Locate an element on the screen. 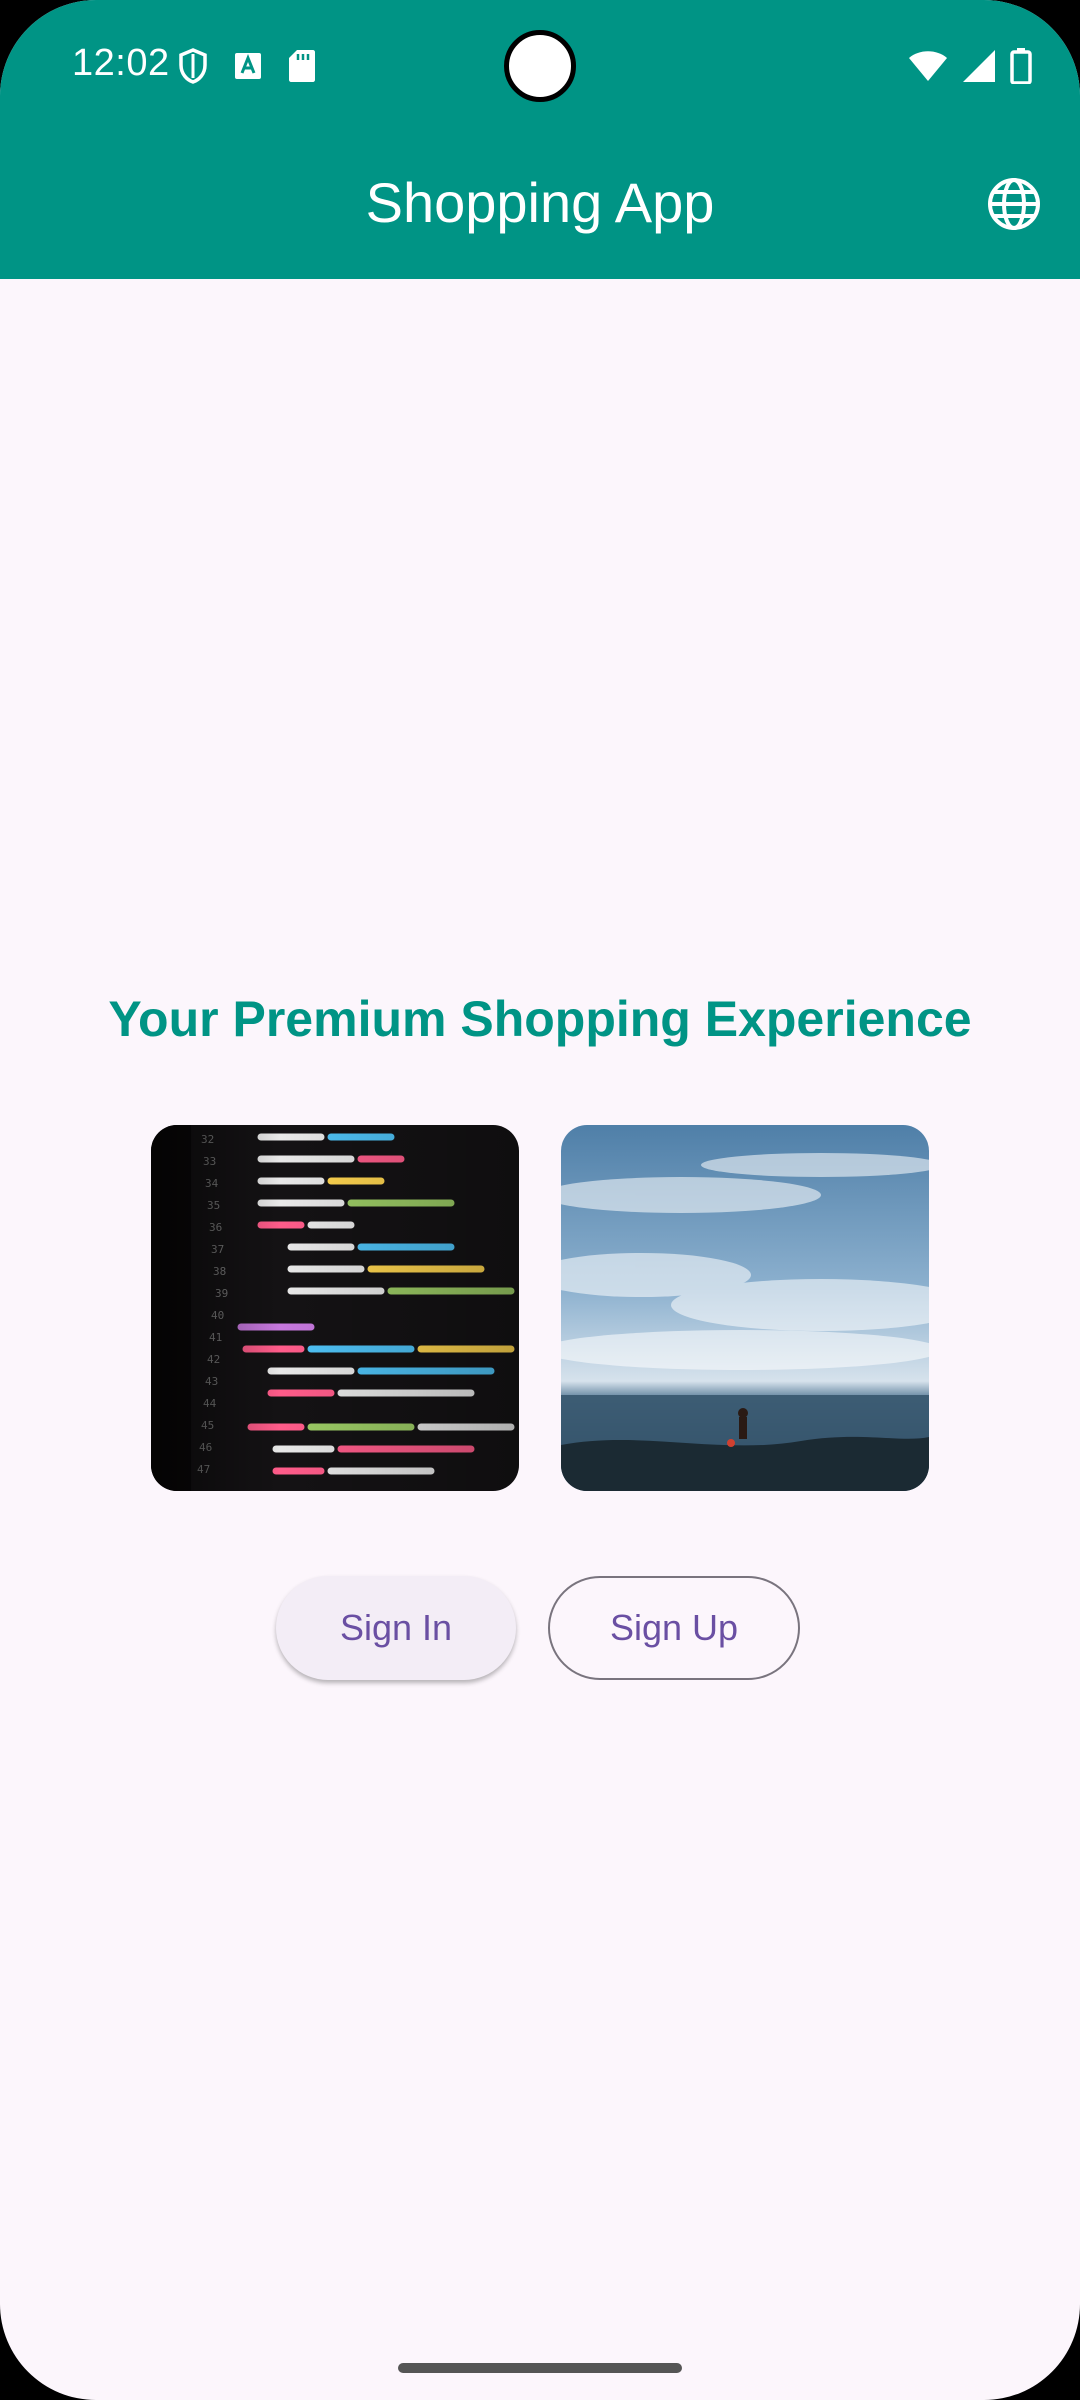  app-header: 12:02 Shopping App is located at coordinates (540, 139).